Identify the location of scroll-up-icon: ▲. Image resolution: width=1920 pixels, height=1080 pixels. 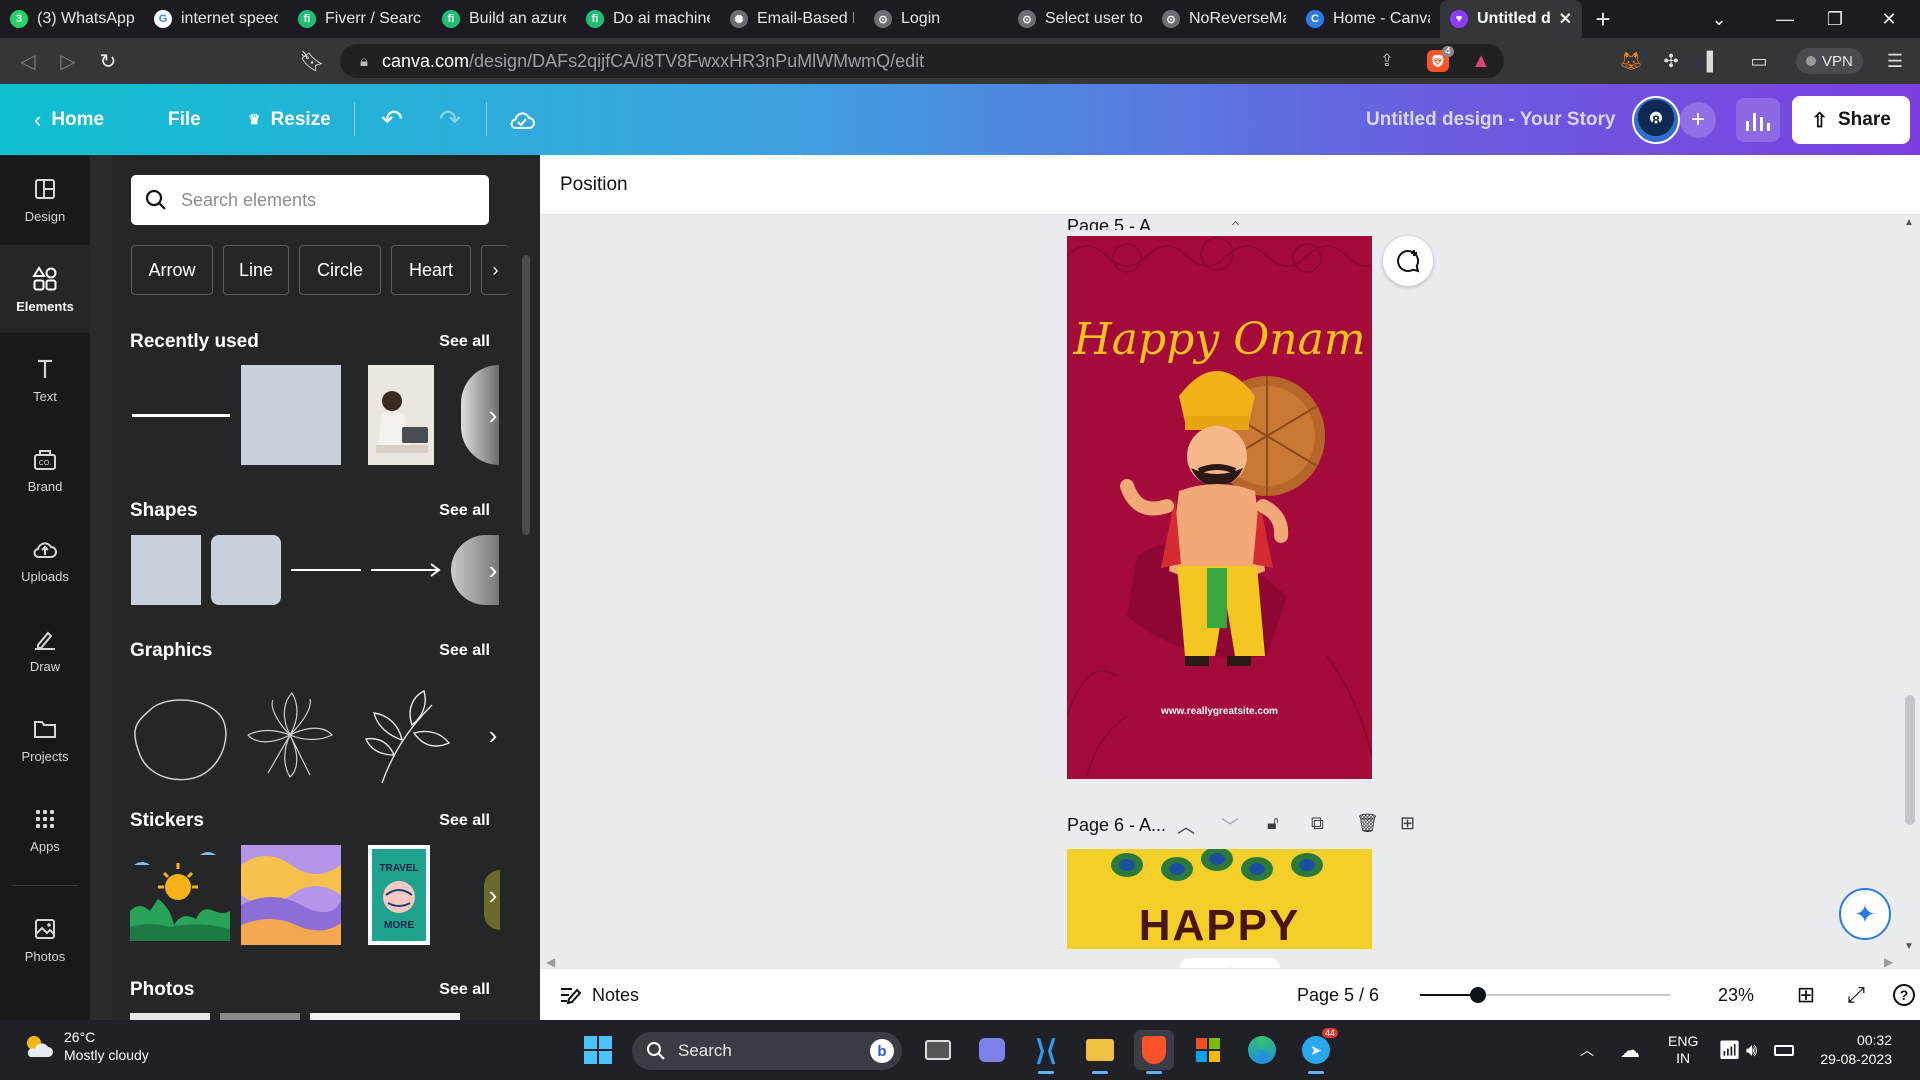
(1909, 222).